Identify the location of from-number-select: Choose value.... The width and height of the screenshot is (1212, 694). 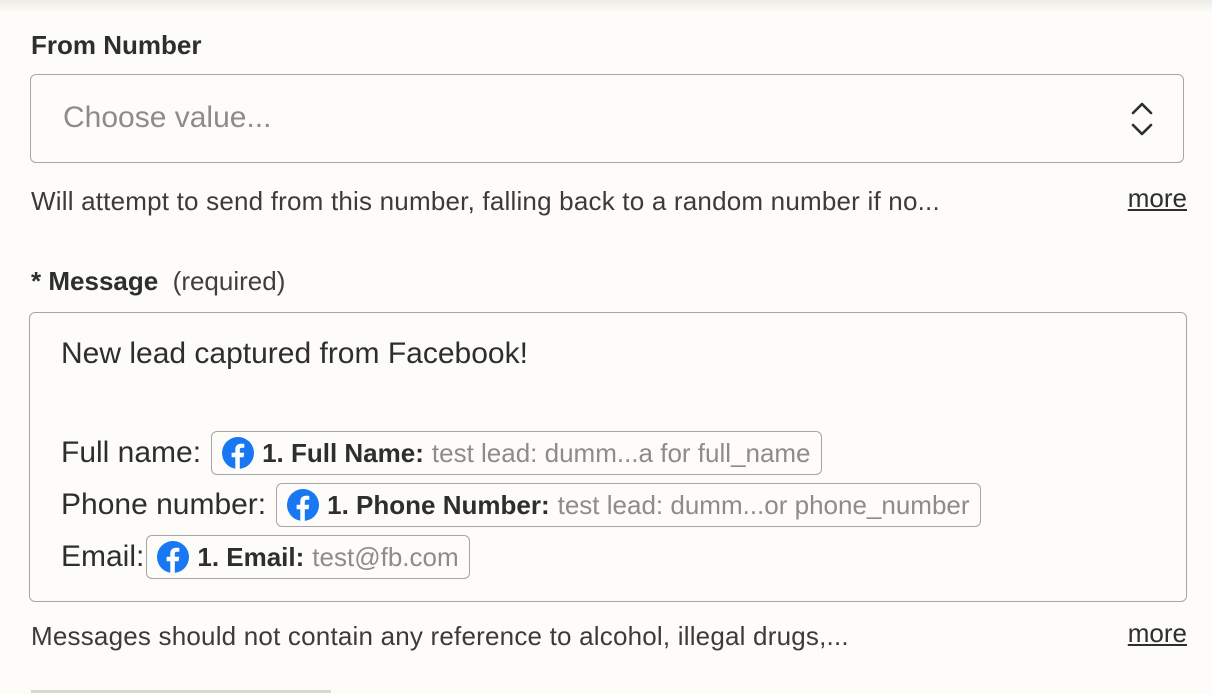
(607, 118).